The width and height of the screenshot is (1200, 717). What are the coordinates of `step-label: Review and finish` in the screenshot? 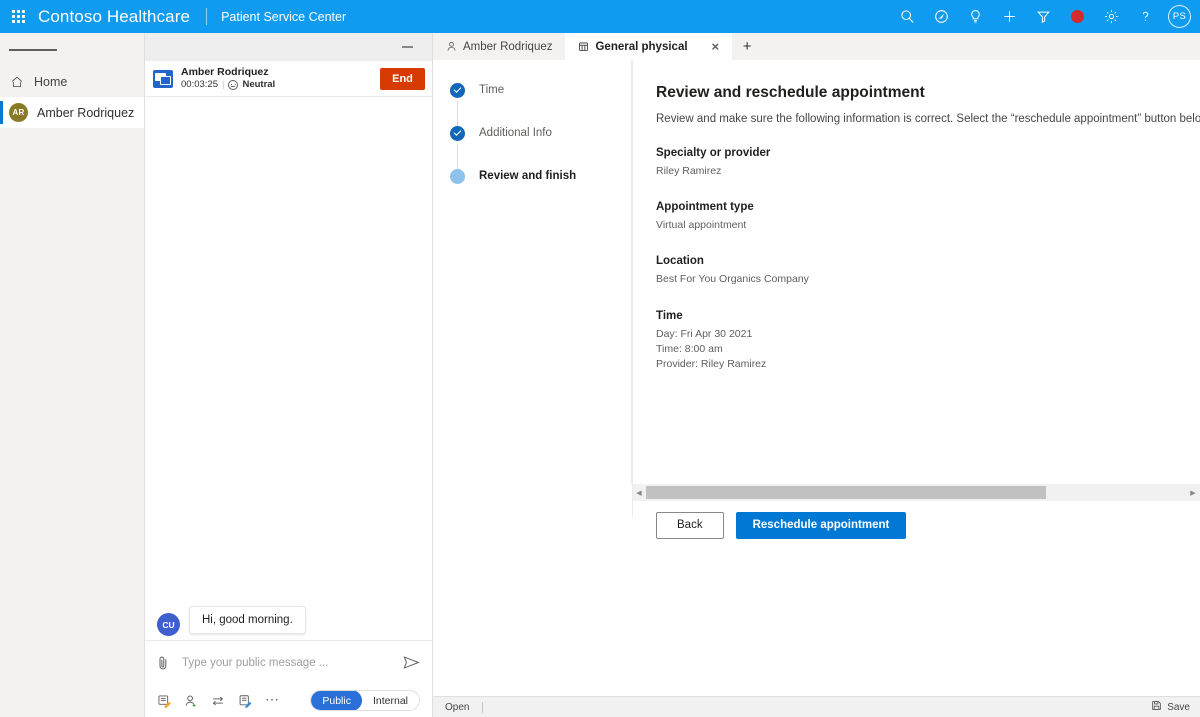 It's located at (528, 176).